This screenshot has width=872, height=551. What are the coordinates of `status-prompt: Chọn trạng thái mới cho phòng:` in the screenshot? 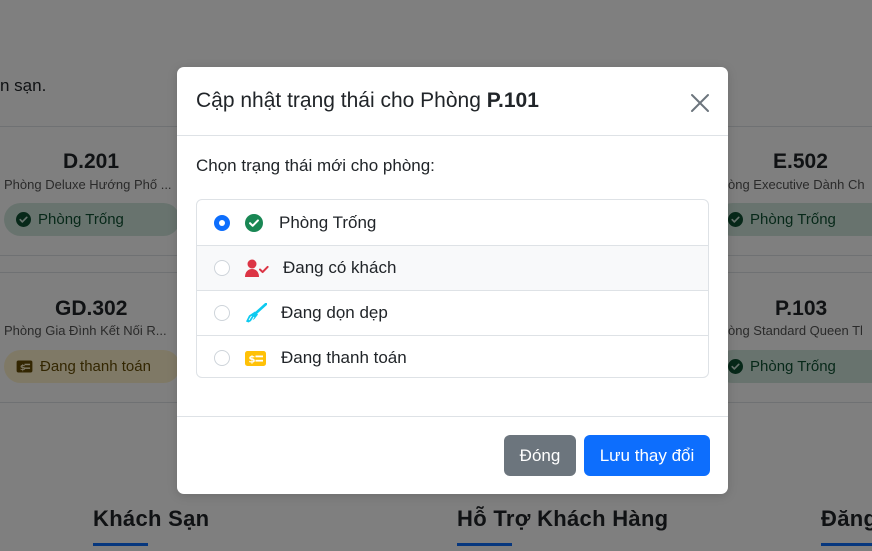 It's located at (315, 165).